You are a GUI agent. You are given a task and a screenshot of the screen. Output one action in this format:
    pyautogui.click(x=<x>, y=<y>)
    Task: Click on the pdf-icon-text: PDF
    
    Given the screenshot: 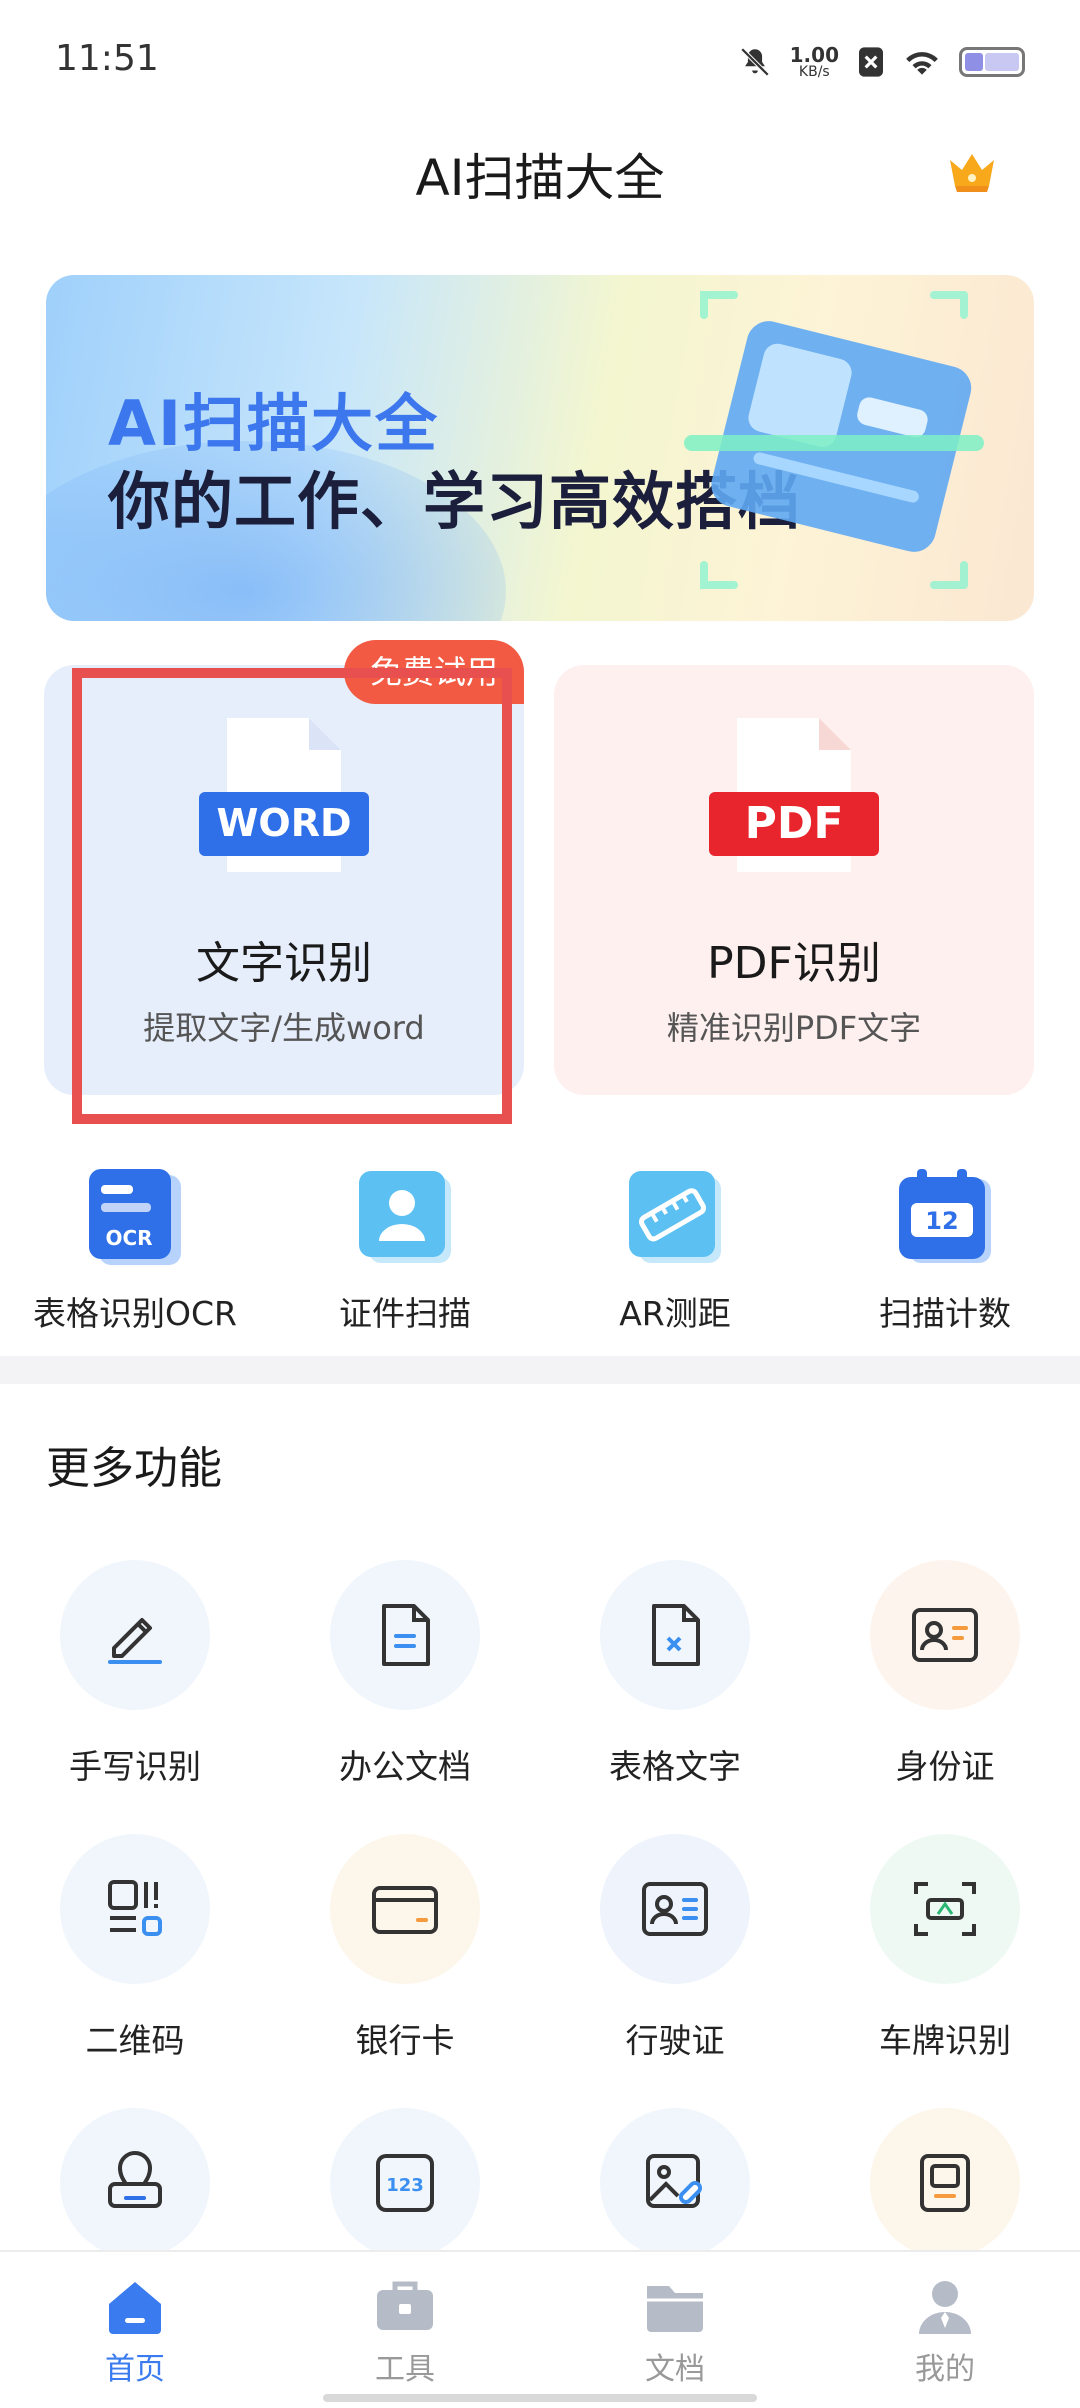 What is the action you would take?
    pyautogui.click(x=794, y=823)
    